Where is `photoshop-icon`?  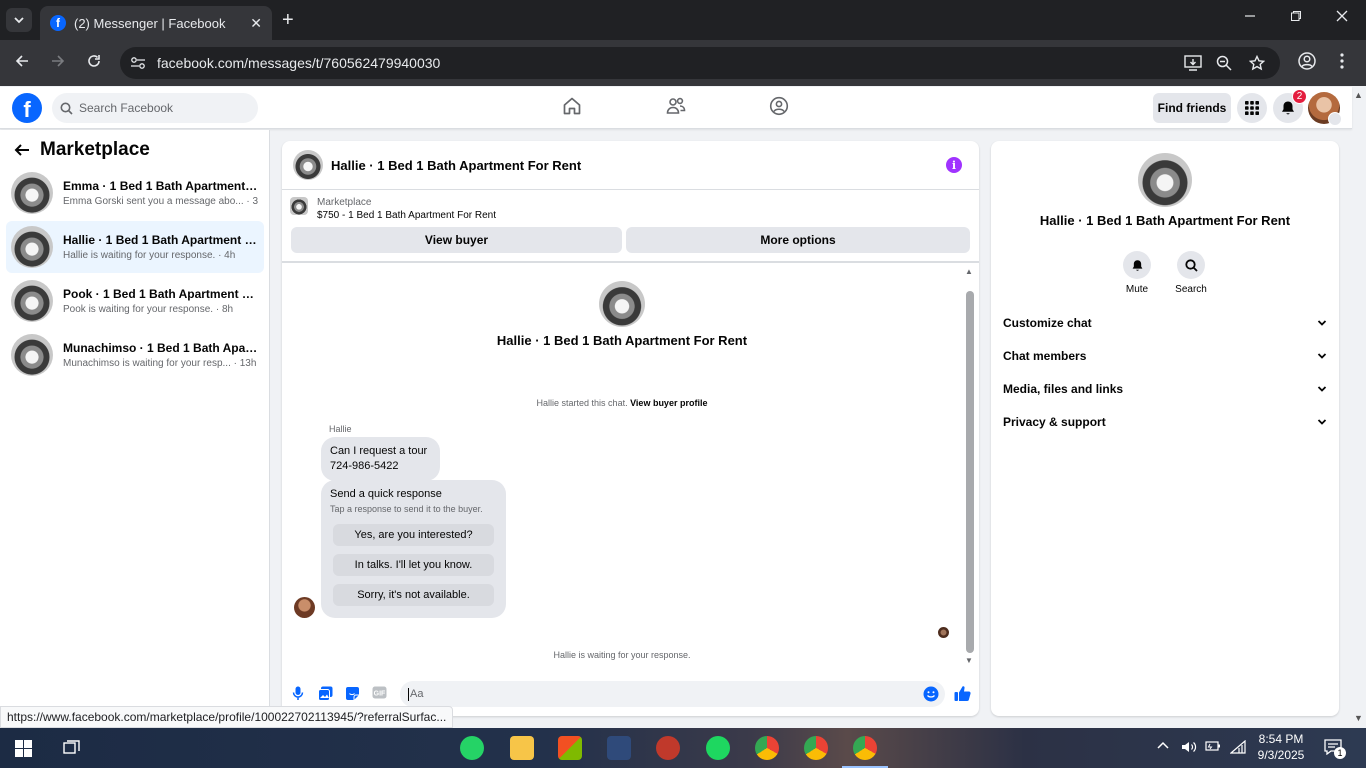 photoshop-icon is located at coordinates (619, 748).